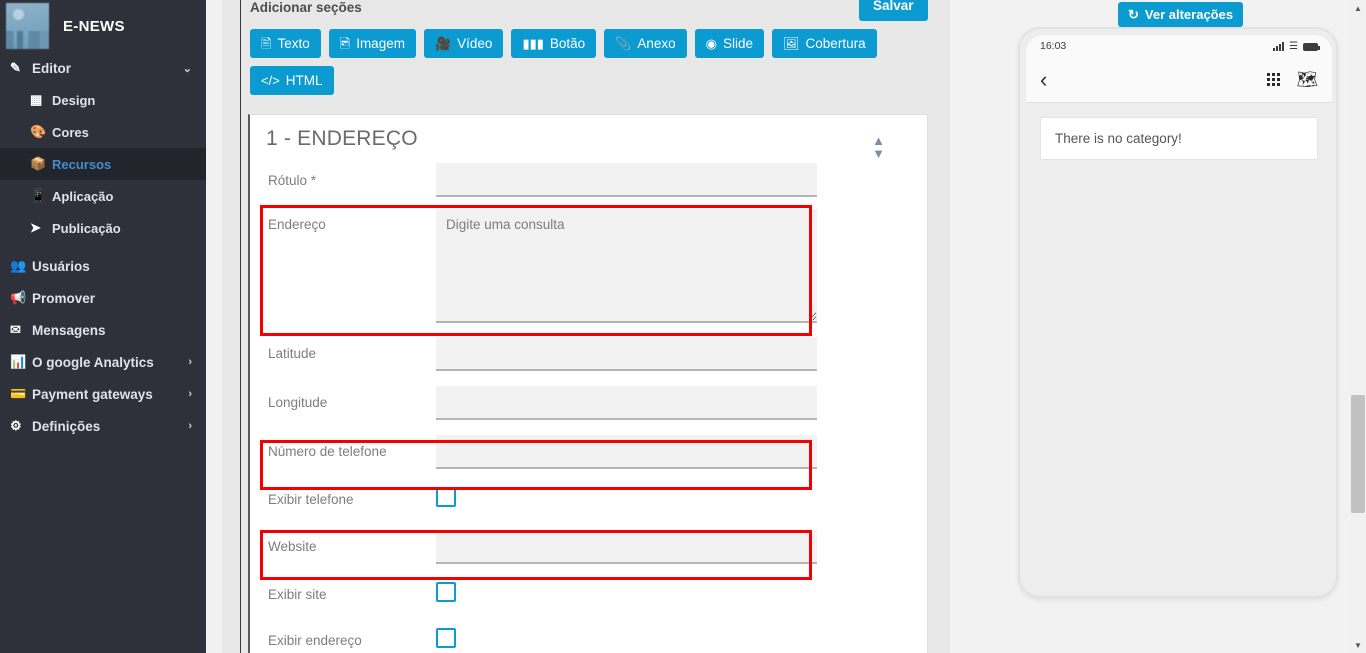 This screenshot has width=1366, height=653. What do you see at coordinates (214, 326) in the screenshot?
I see `left-scrollbar-track` at bounding box center [214, 326].